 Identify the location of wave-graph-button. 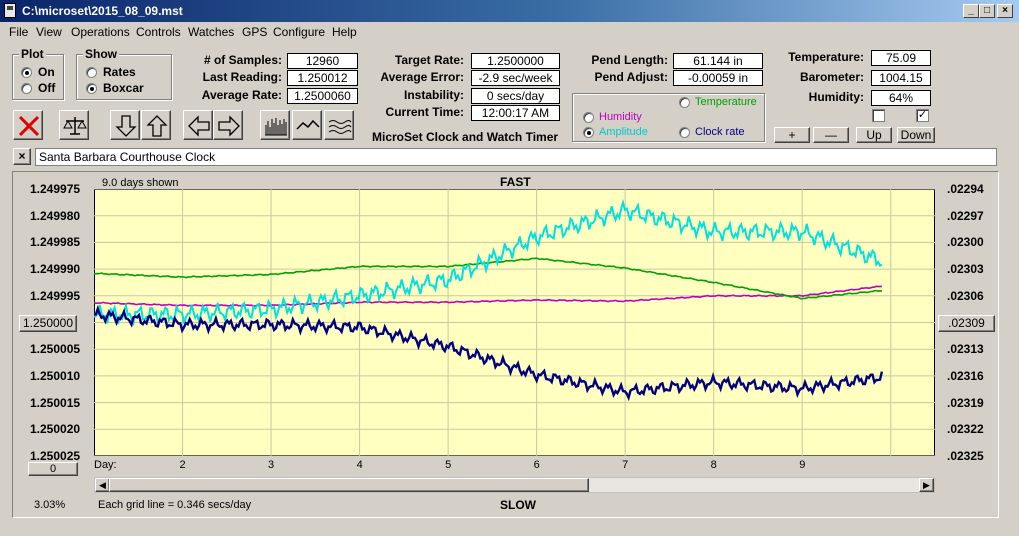
(339, 125).